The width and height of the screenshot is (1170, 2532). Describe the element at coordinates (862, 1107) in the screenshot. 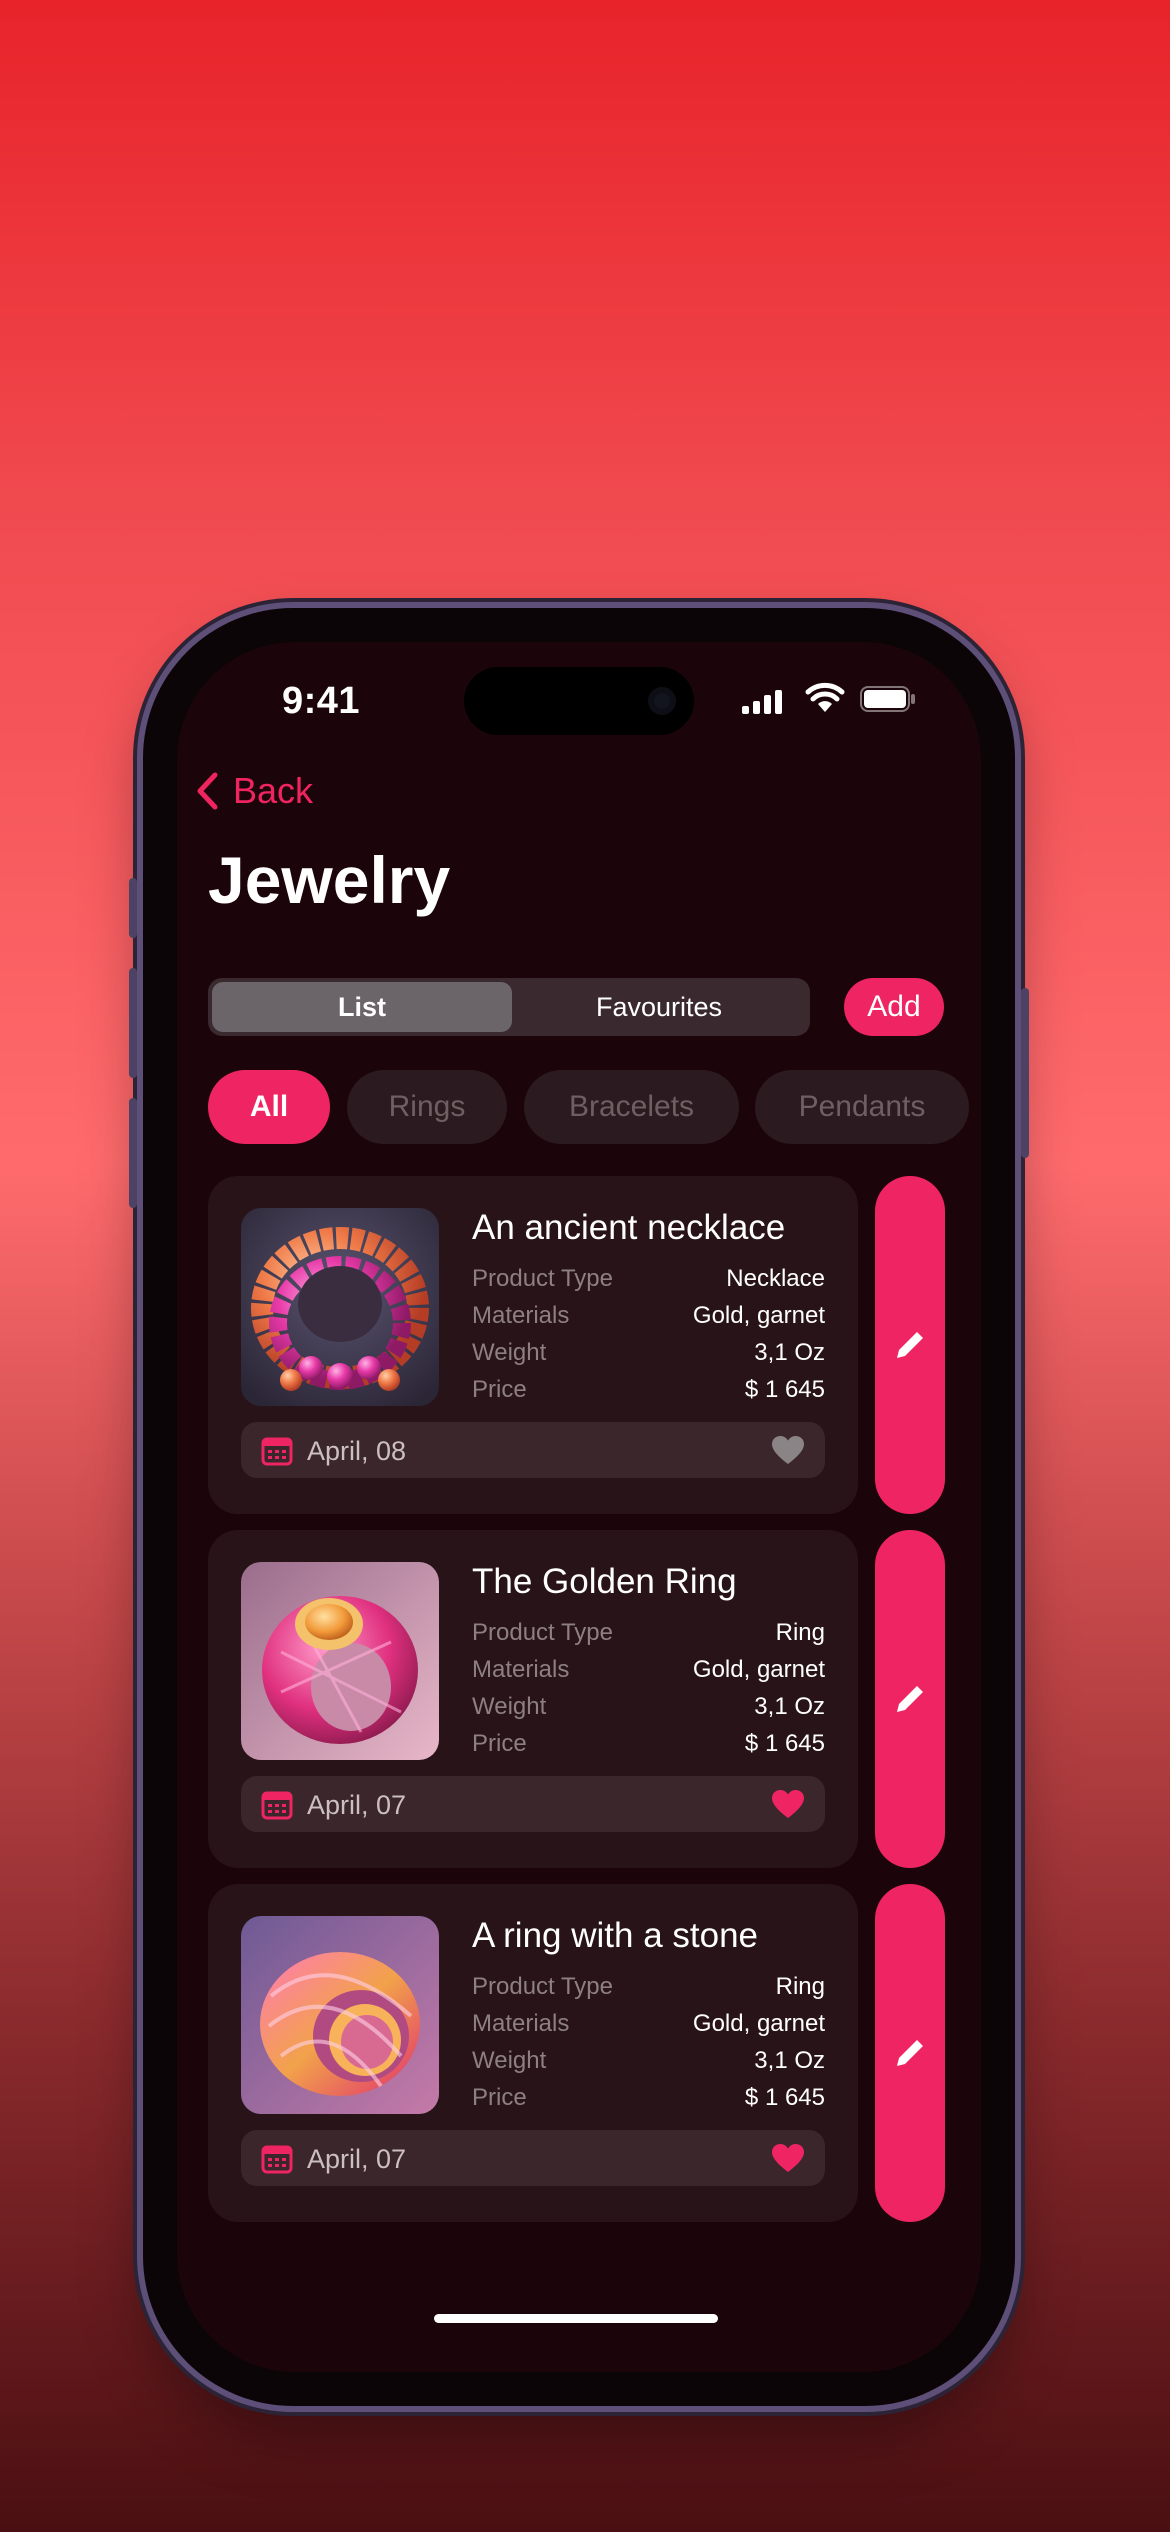

I see `filter-chip-pendants: Pendants` at that location.